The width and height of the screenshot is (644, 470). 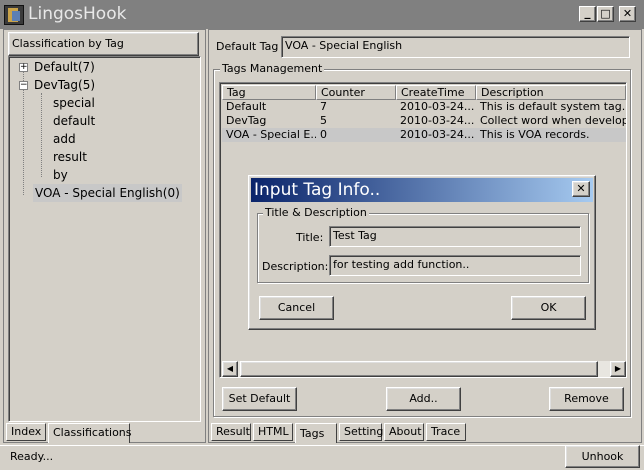 What do you see at coordinates (272, 68) in the screenshot?
I see `tags-management-legend: Tags Management` at bounding box center [272, 68].